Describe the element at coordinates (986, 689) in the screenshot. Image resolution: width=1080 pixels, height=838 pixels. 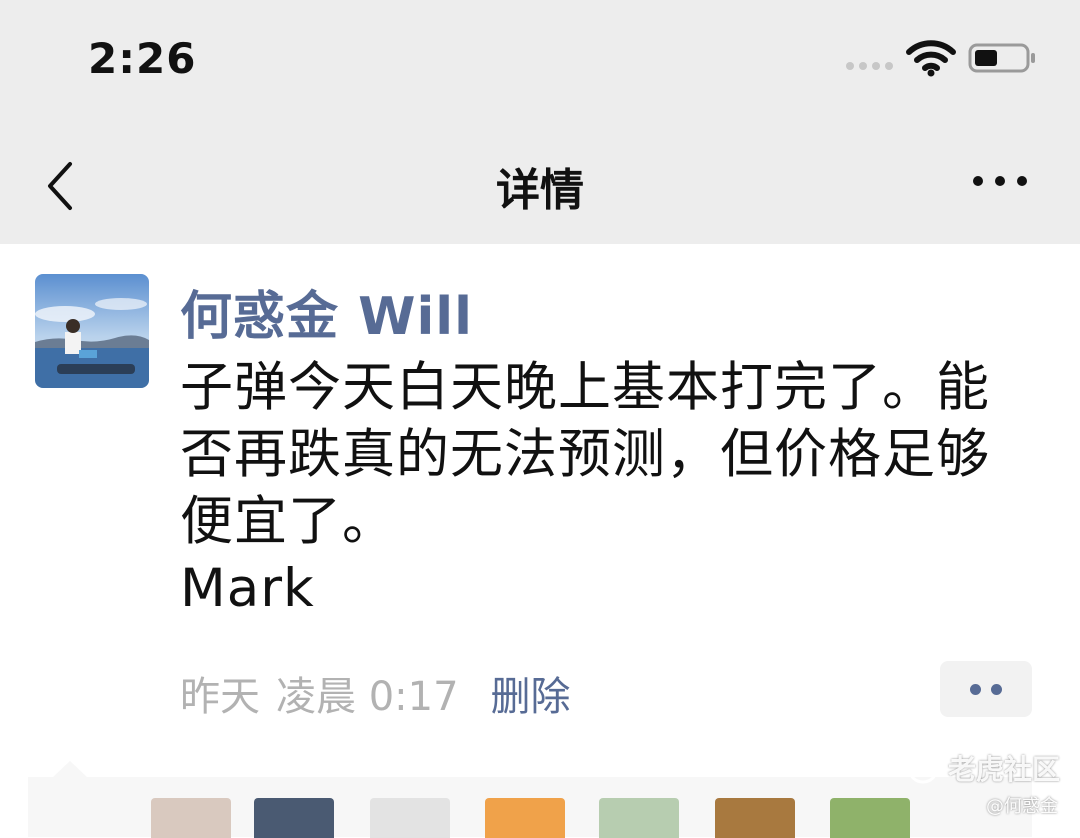
I see `like-comment-button` at that location.